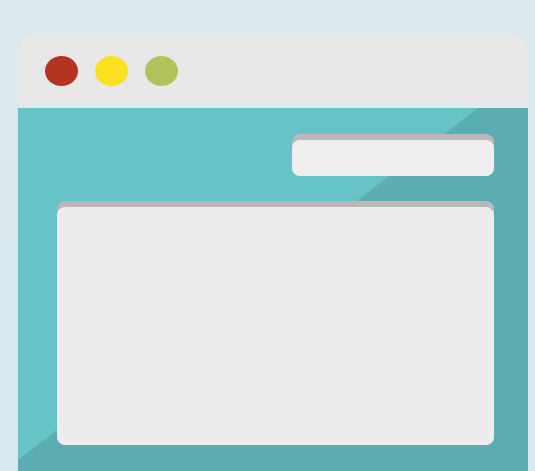 This screenshot has height=471, width=535. I want to click on search-input, so click(393, 158).